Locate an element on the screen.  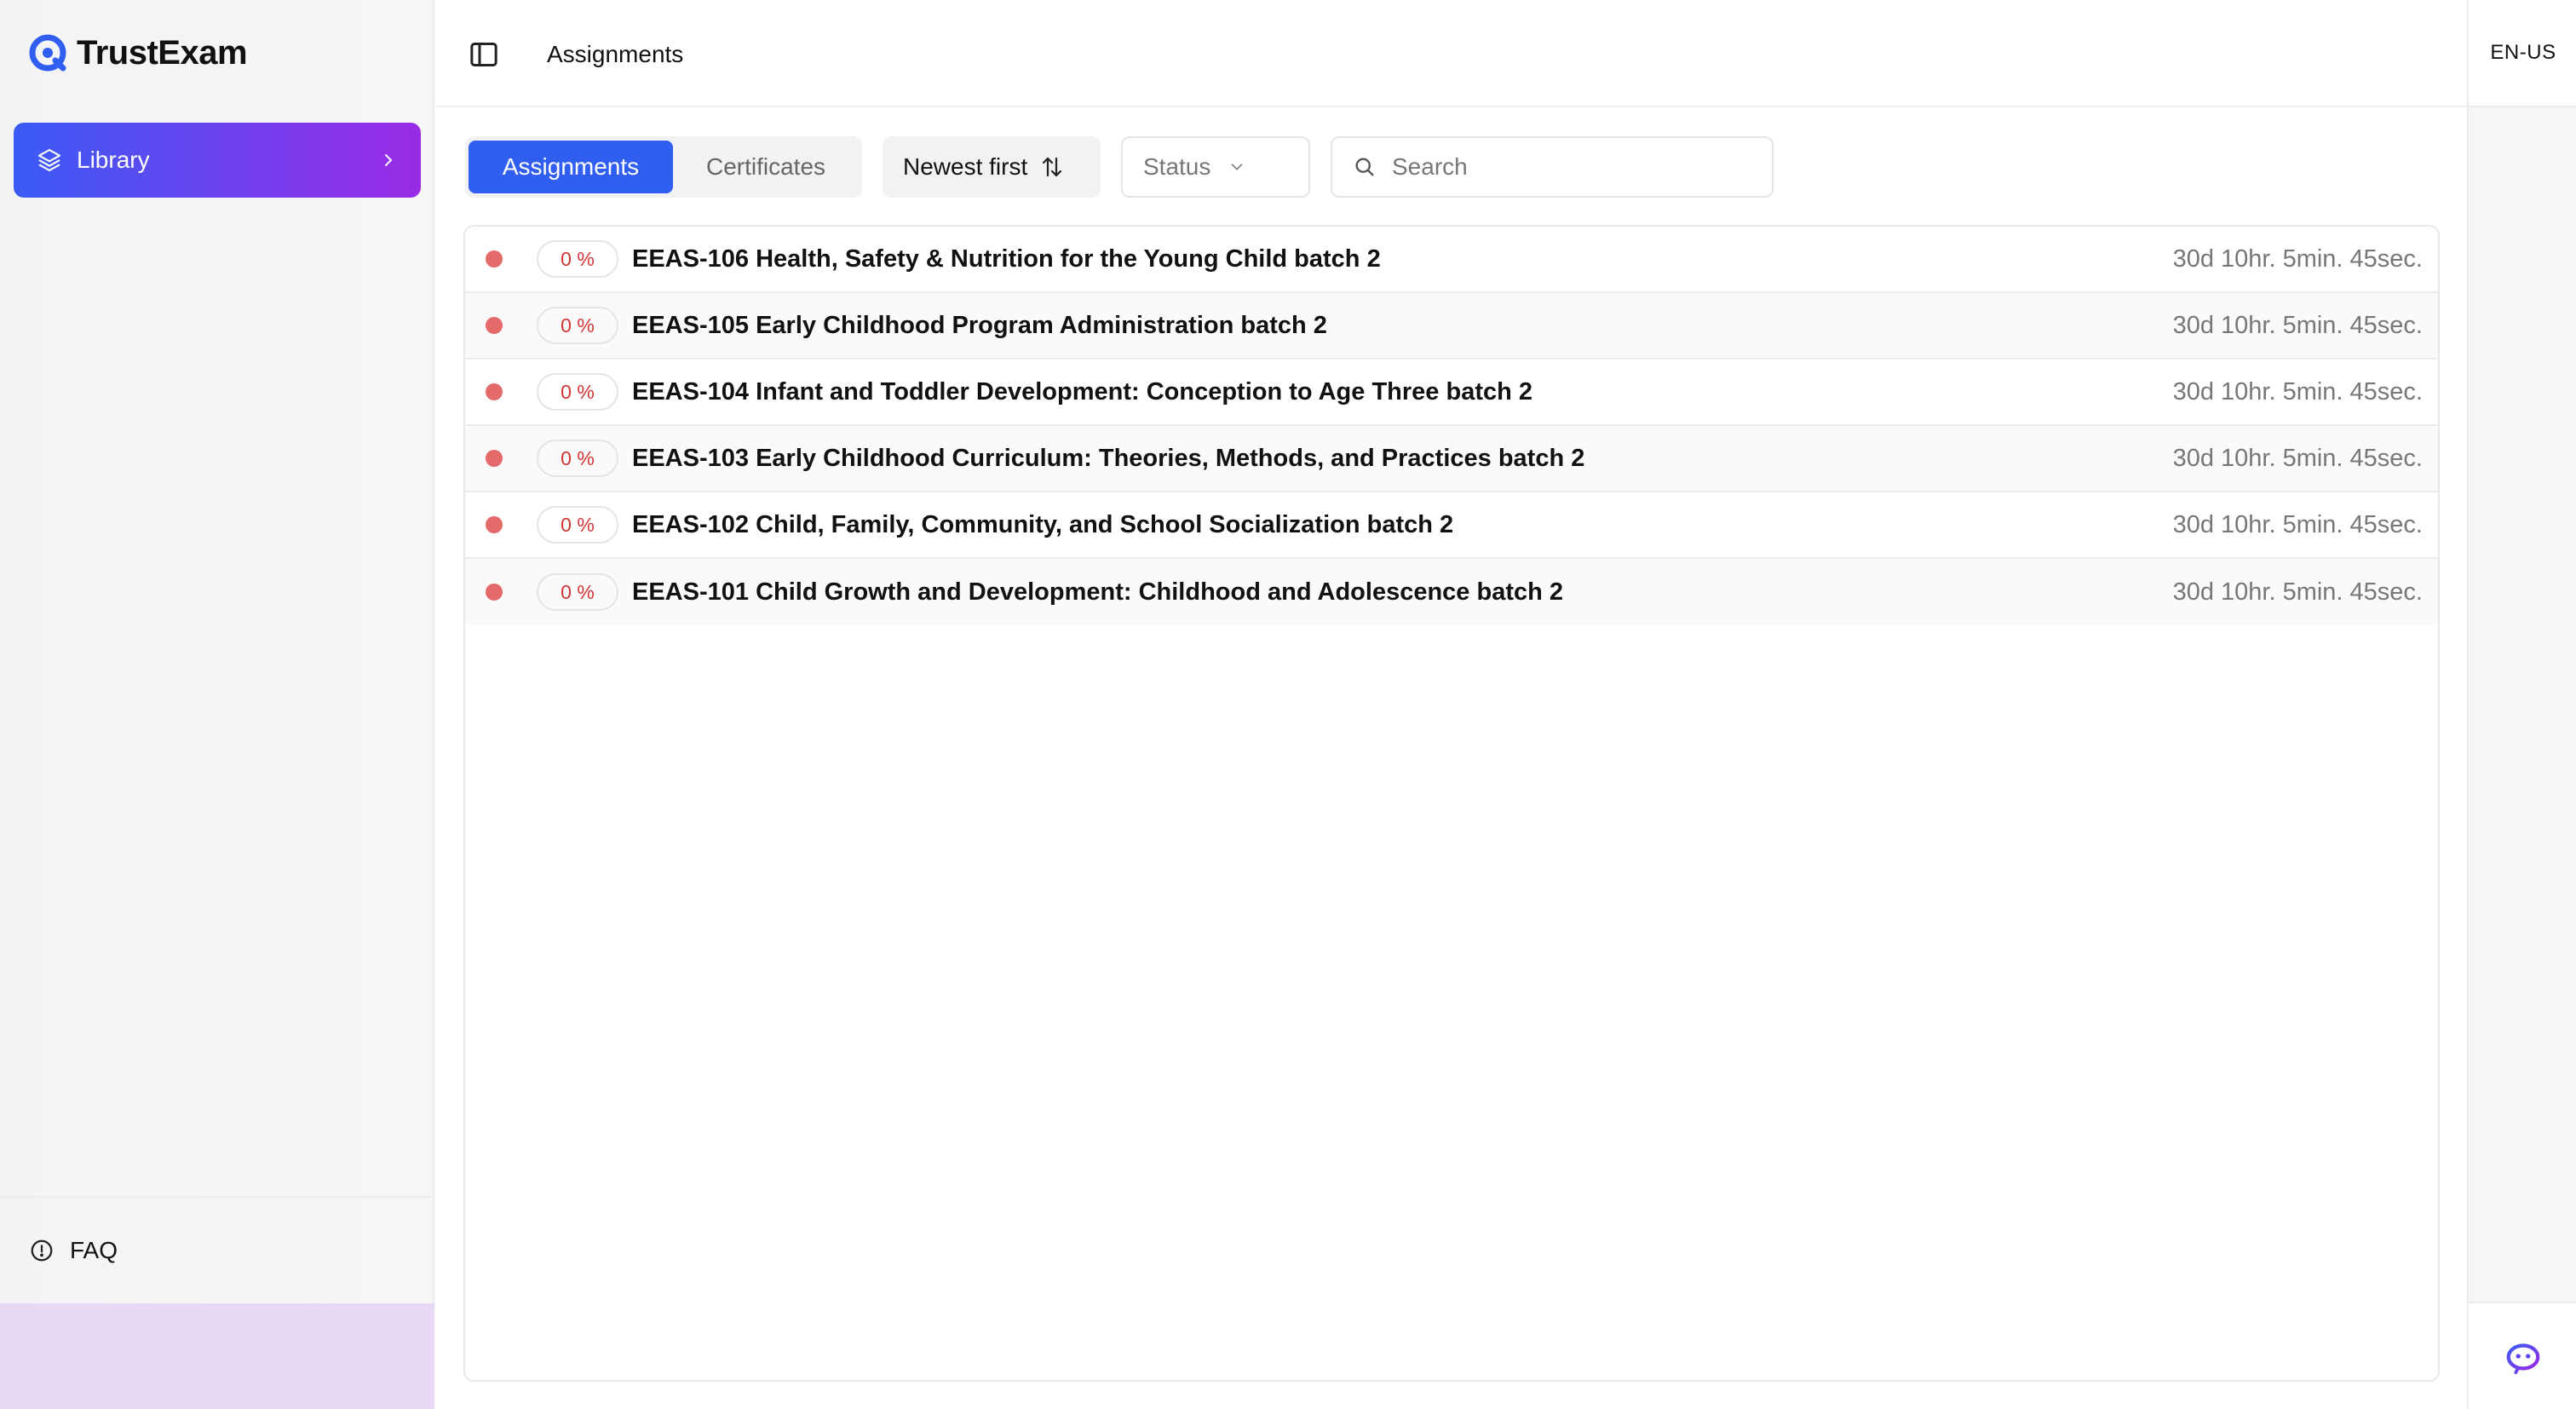
top-header: Assignments is located at coordinates (1451, 53).